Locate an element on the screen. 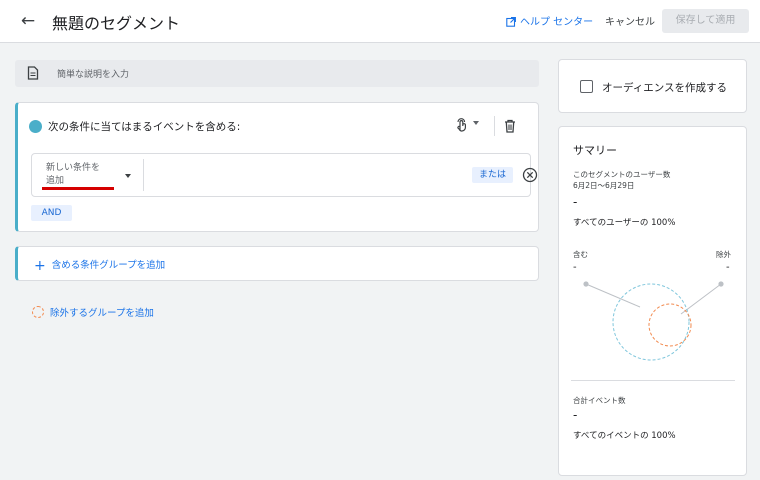  help-center-label: ヘルプ センター is located at coordinates (557, 22).